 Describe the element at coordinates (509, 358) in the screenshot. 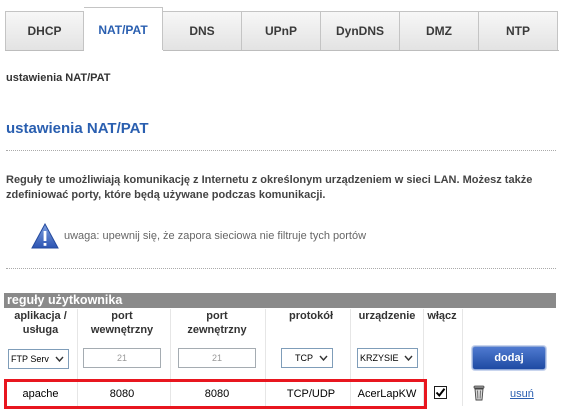

I see `add-rule-button: dodaj` at that location.